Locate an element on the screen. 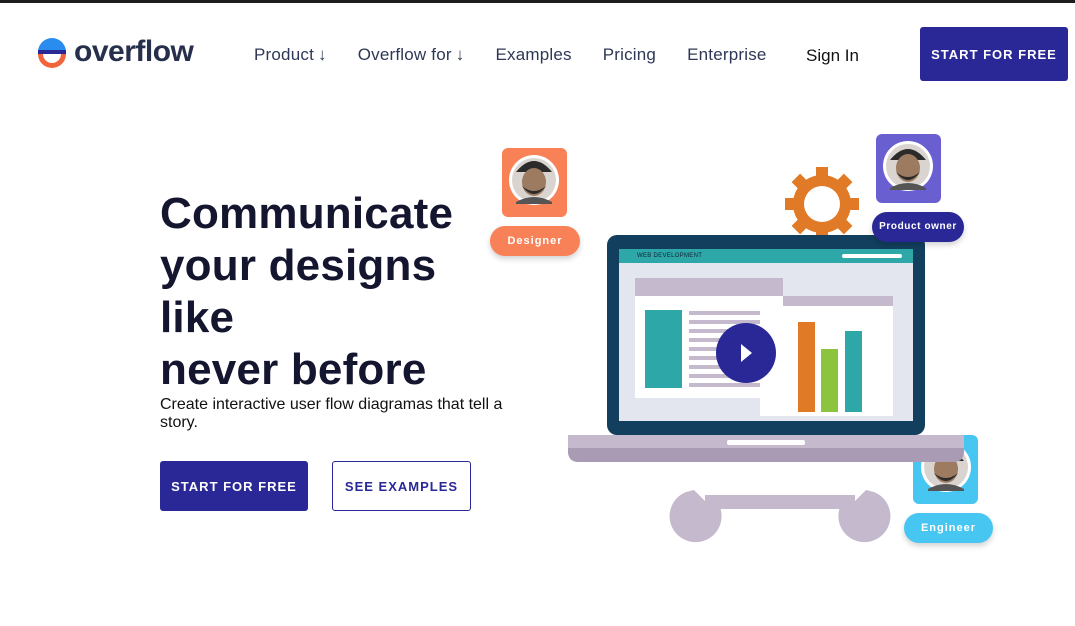  top-border is located at coordinates (537, 1).